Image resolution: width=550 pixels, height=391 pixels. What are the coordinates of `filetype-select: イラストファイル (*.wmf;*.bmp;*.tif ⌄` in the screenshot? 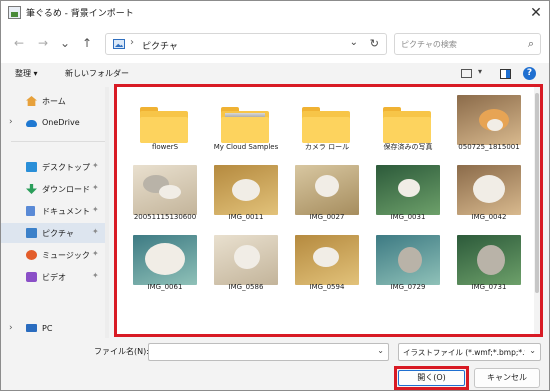 It's located at (469, 352).